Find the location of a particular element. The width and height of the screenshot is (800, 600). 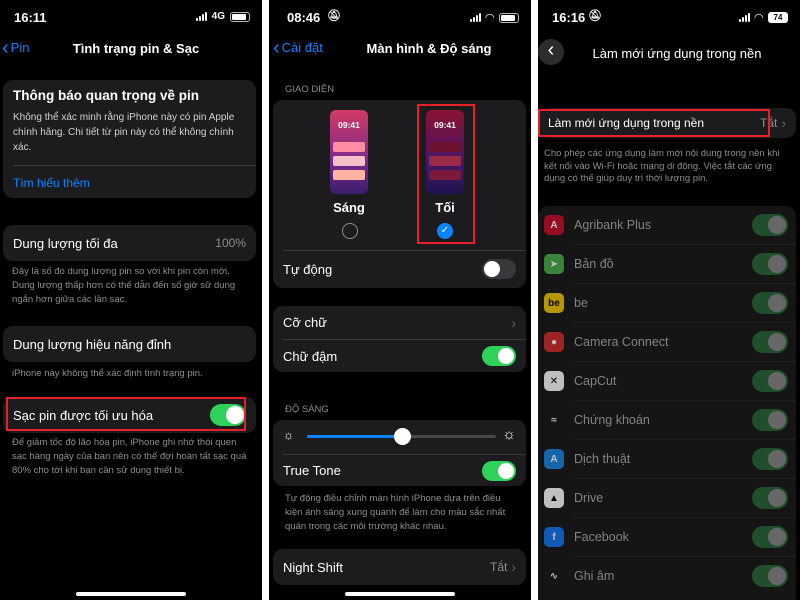

notice-title: Thông báo quan trọng về pin is located at coordinates (106, 95).